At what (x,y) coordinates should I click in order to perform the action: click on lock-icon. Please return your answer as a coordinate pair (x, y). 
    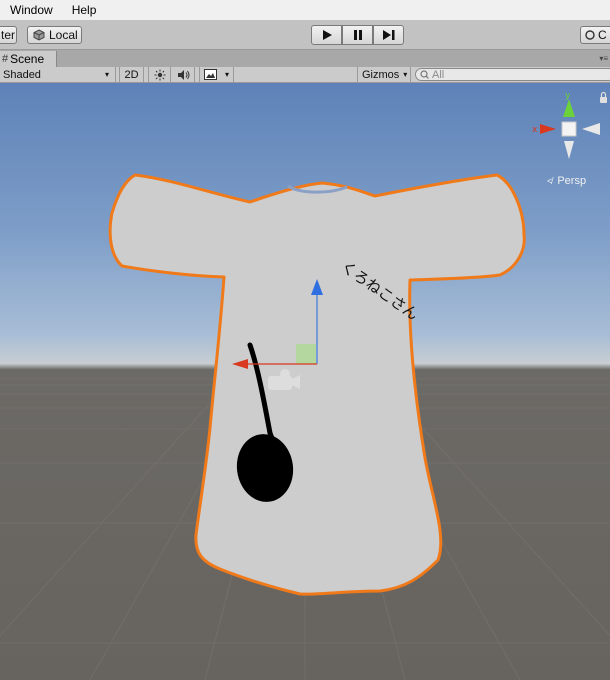
    Looking at the image, I should click on (603, 97).